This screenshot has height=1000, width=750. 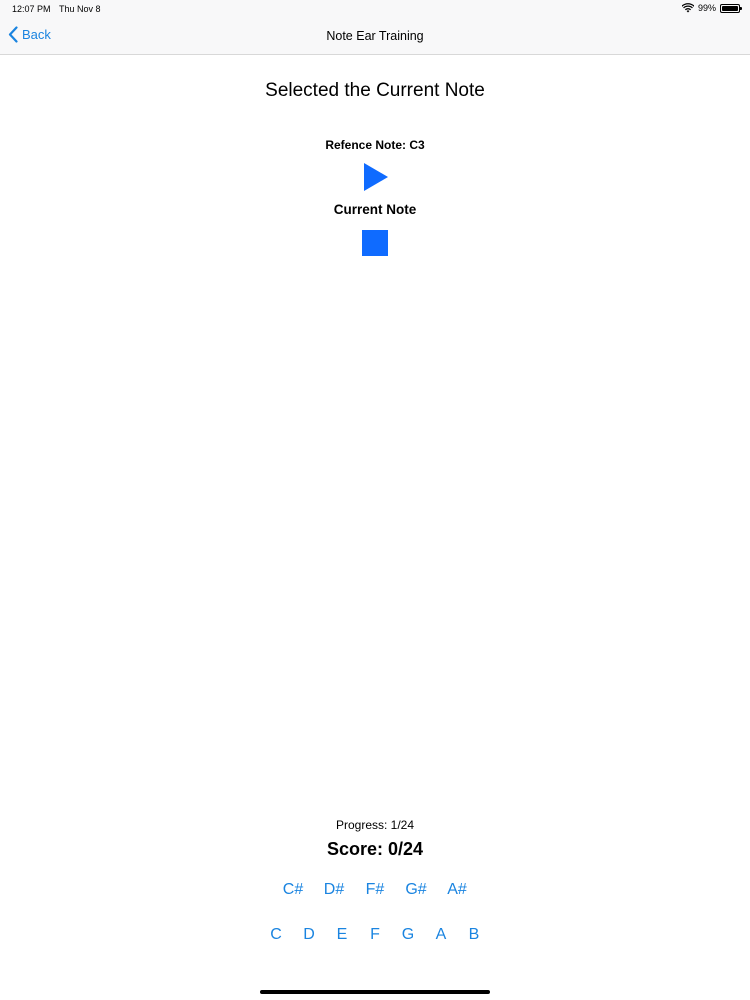 I want to click on note-button-c-sharp: C#, so click(x=293, y=890).